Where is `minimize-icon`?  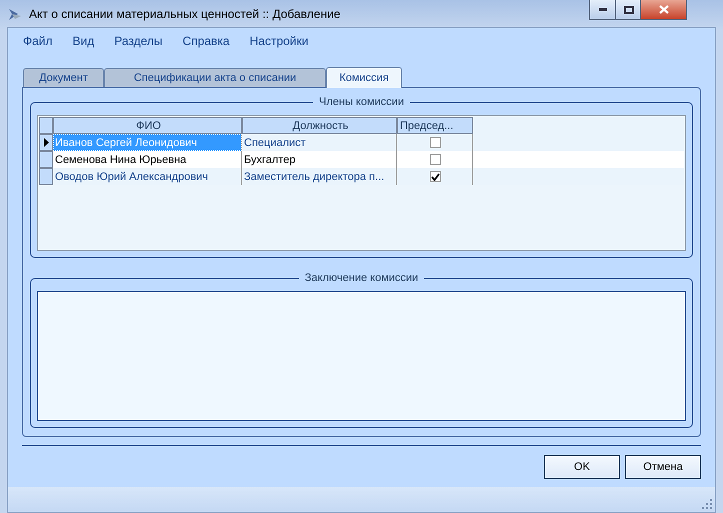 minimize-icon is located at coordinates (603, 9).